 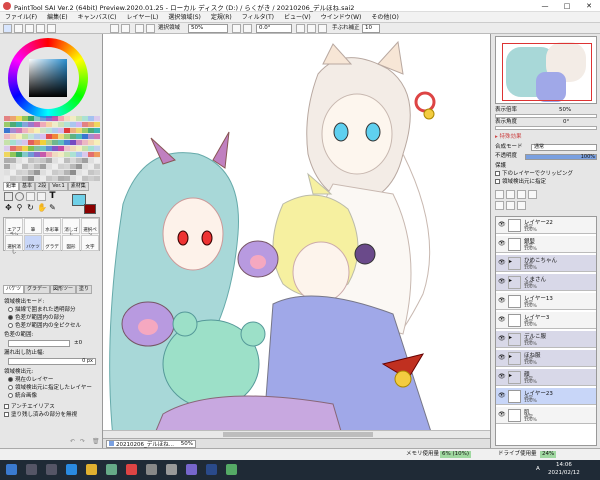 I want to click on layer-row: 👁 レイヤー22 通常 100%, so click(x=546, y=225).